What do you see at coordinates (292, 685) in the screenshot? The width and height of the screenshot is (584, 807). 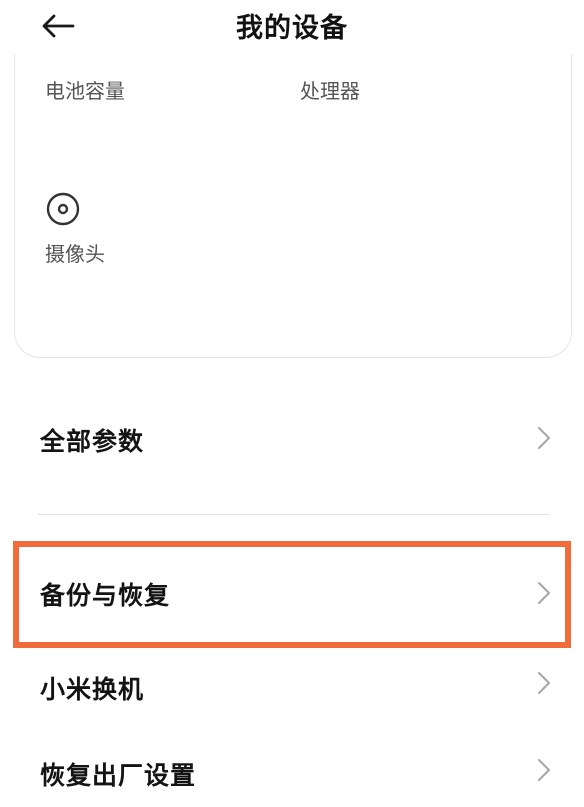 I see `mi-mover-item: 小米换机` at bounding box center [292, 685].